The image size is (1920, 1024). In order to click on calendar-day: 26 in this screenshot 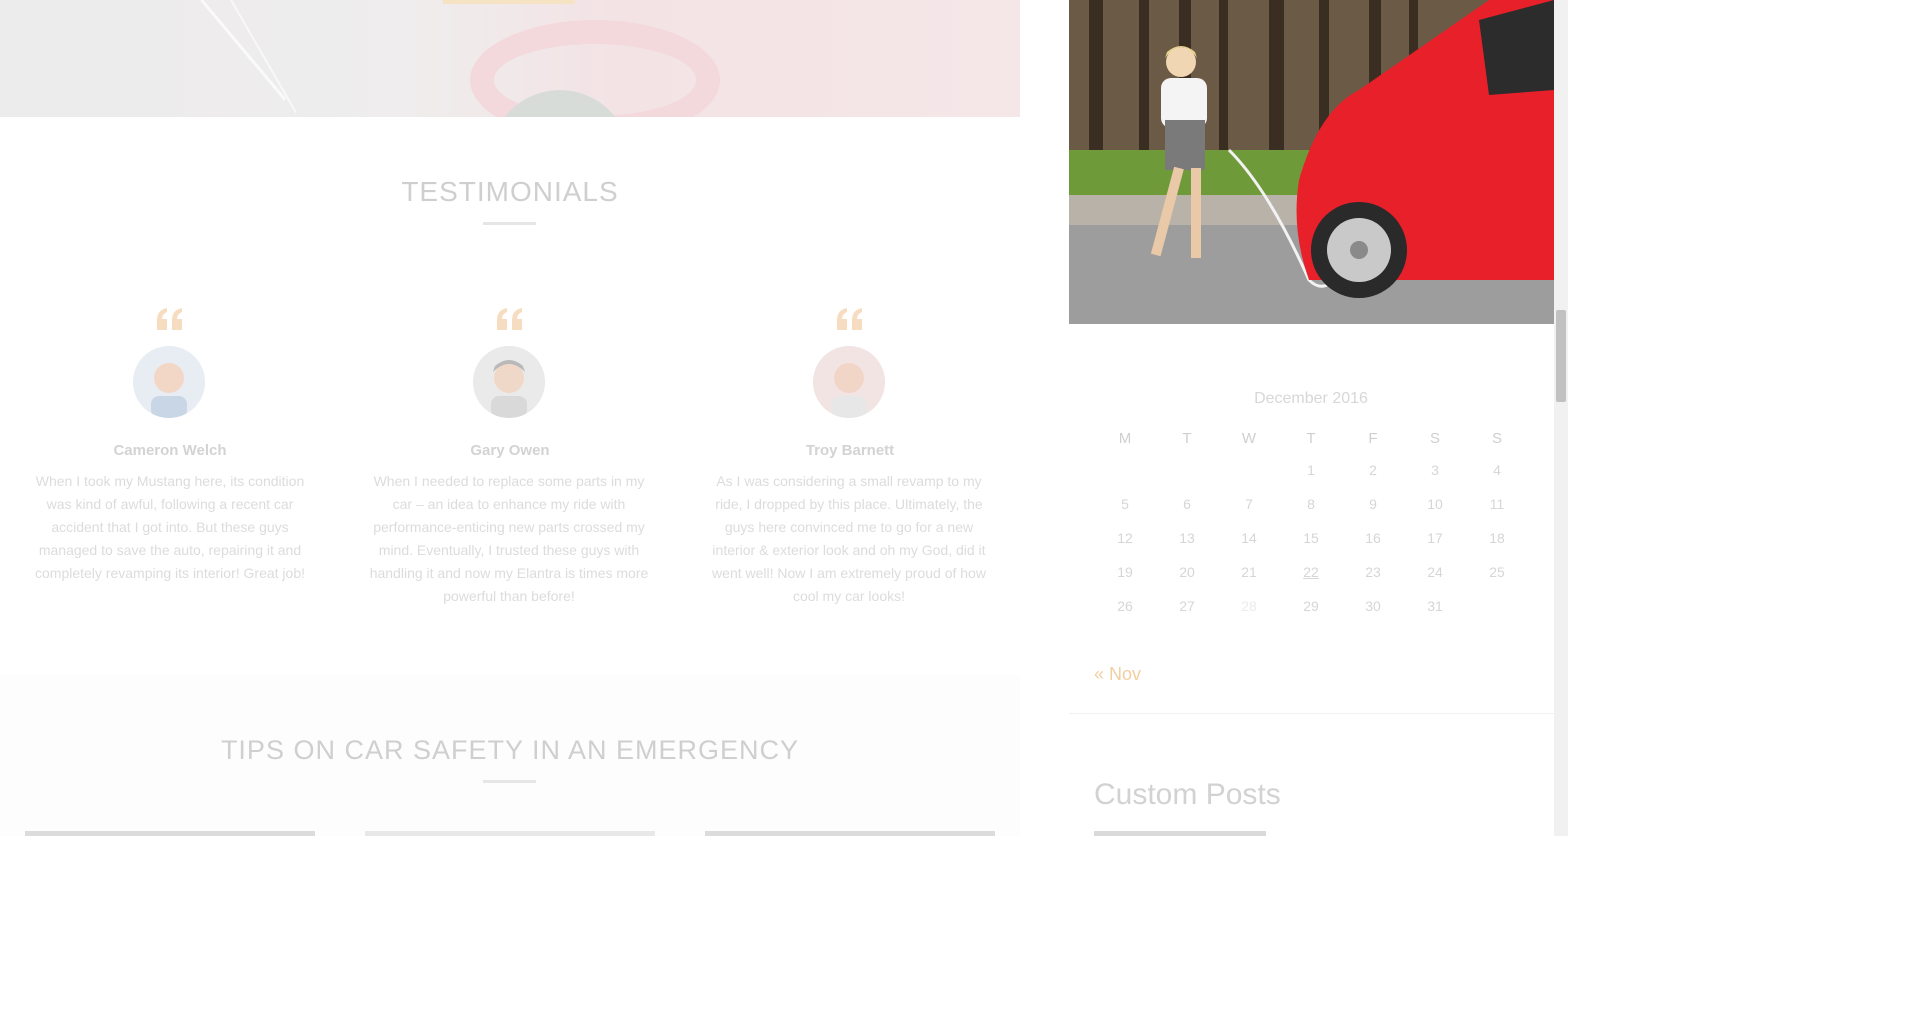, I will do `click(1125, 606)`.